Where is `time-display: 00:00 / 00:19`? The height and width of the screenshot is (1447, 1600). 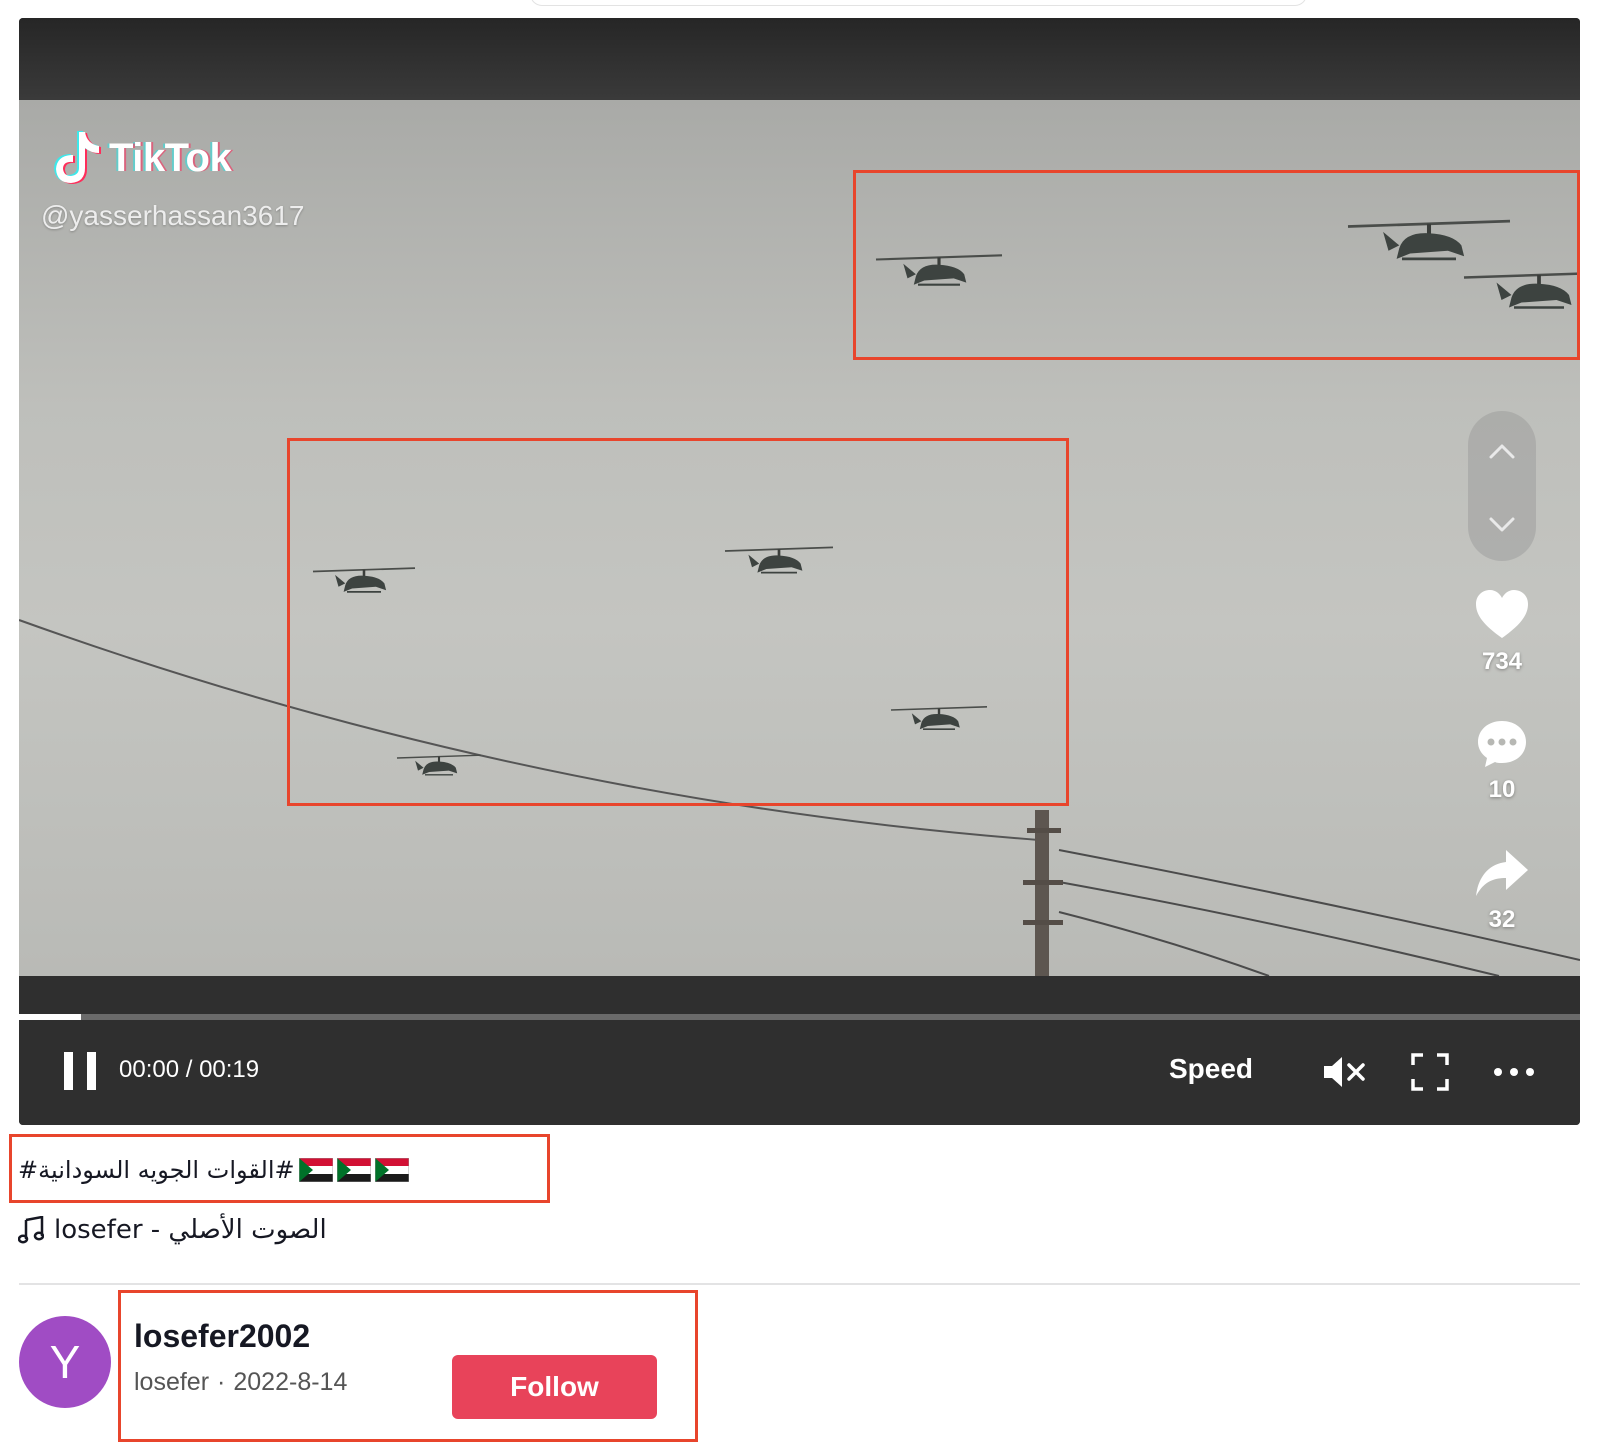
time-display: 00:00 / 00:19 is located at coordinates (189, 1069).